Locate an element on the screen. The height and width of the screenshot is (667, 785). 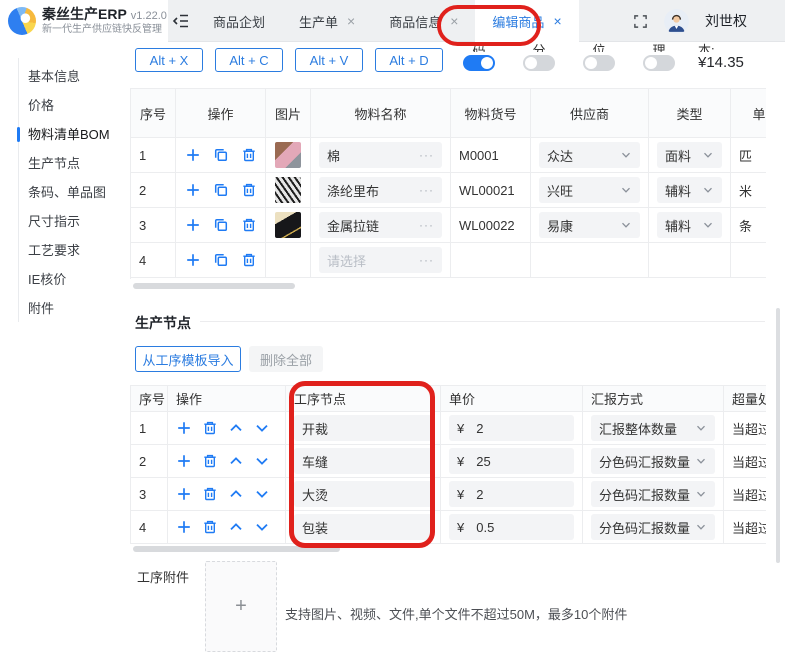
sidebar-item-size-guide: 尺寸指示 is located at coordinates (78, 221).